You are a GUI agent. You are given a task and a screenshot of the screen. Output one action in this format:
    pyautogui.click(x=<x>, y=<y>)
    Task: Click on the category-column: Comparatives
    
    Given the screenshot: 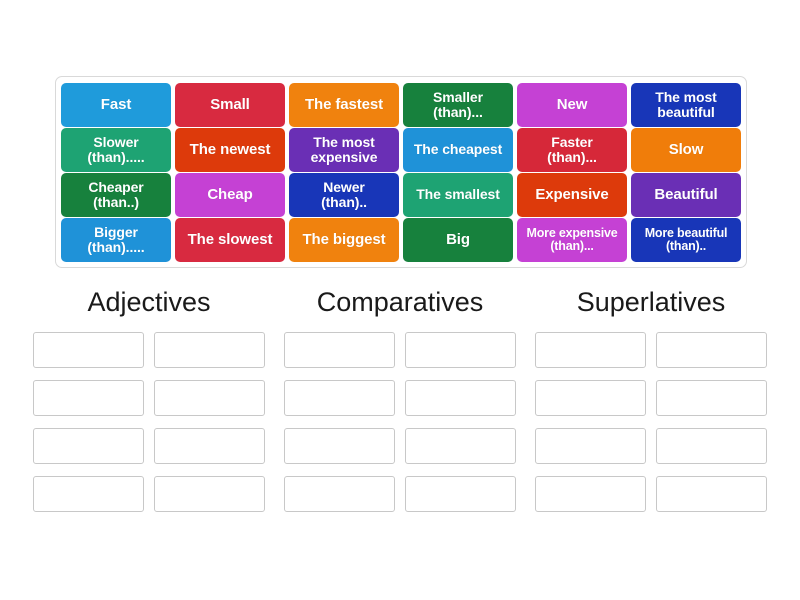 What is the action you would take?
    pyautogui.click(x=400, y=399)
    